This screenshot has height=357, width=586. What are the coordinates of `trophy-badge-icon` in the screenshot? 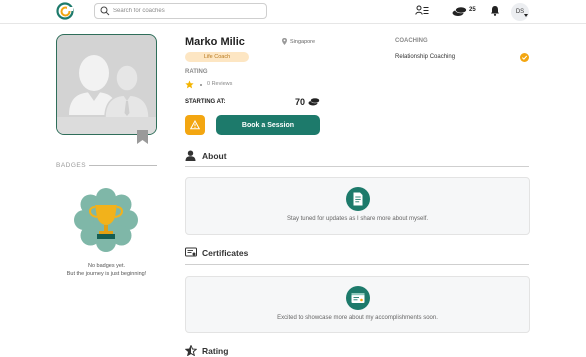 It's located at (106, 220).